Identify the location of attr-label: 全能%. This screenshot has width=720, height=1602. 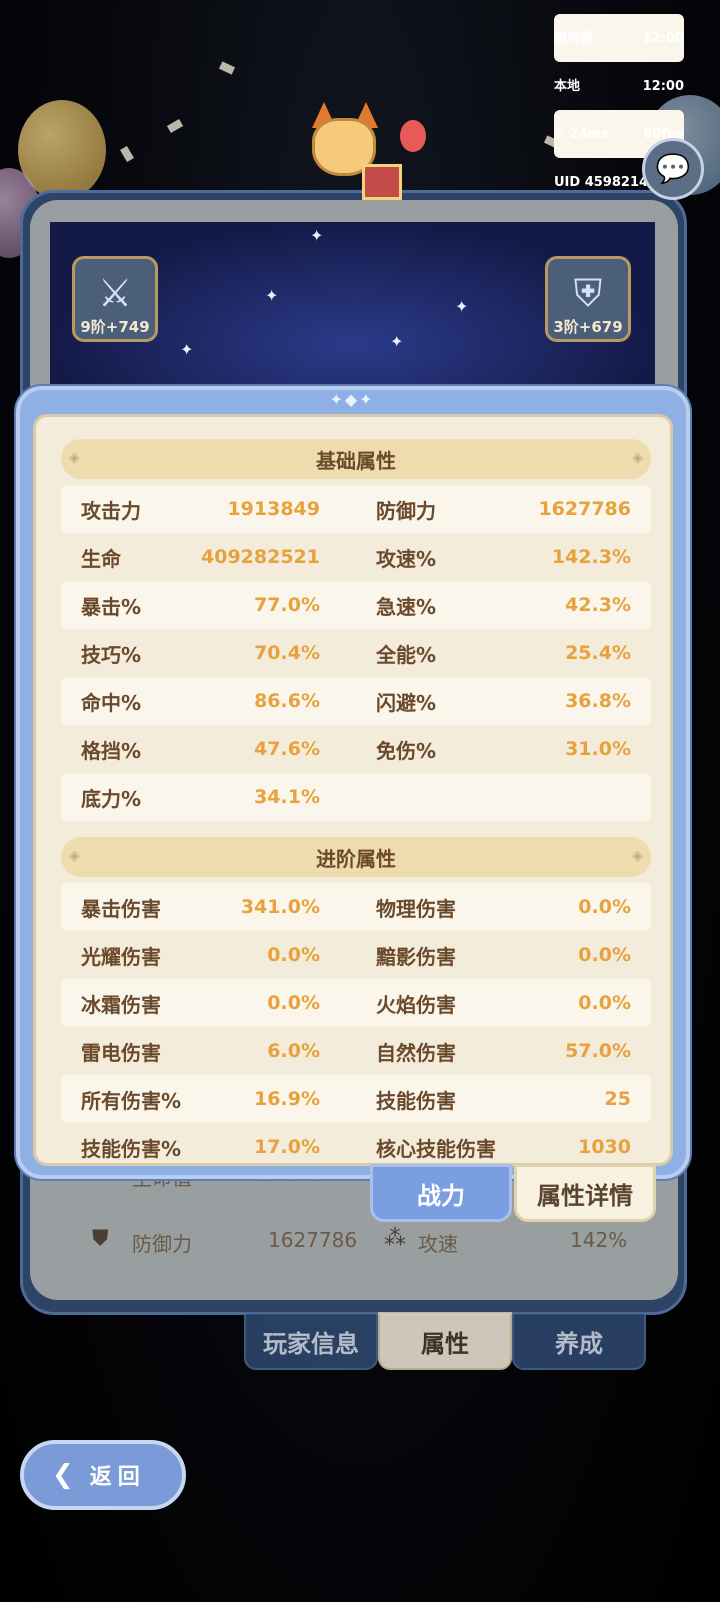
(406, 654).